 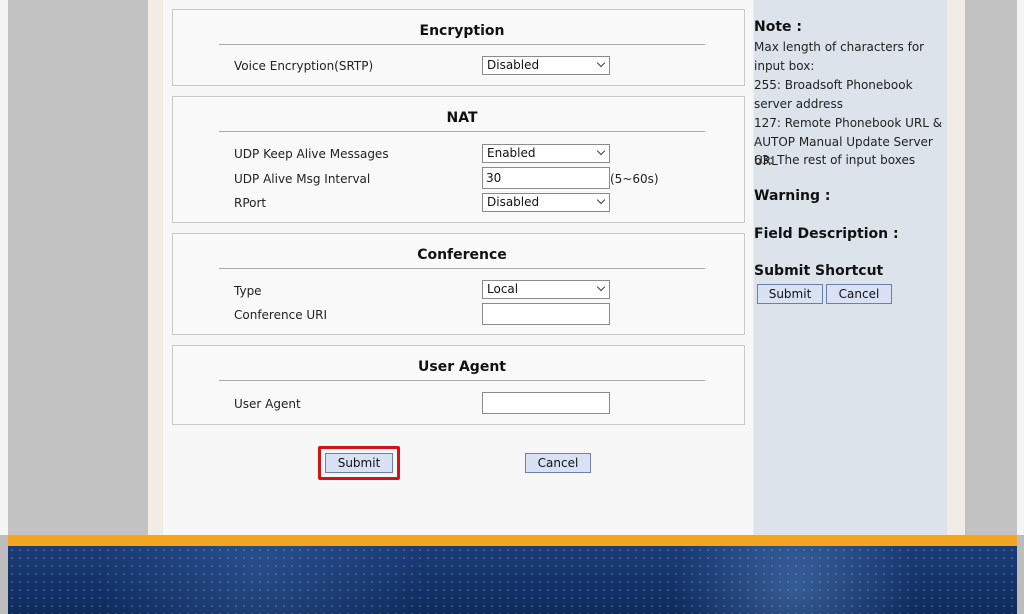 I want to click on udp-keepalive-value: Enabled, so click(x=511, y=153).